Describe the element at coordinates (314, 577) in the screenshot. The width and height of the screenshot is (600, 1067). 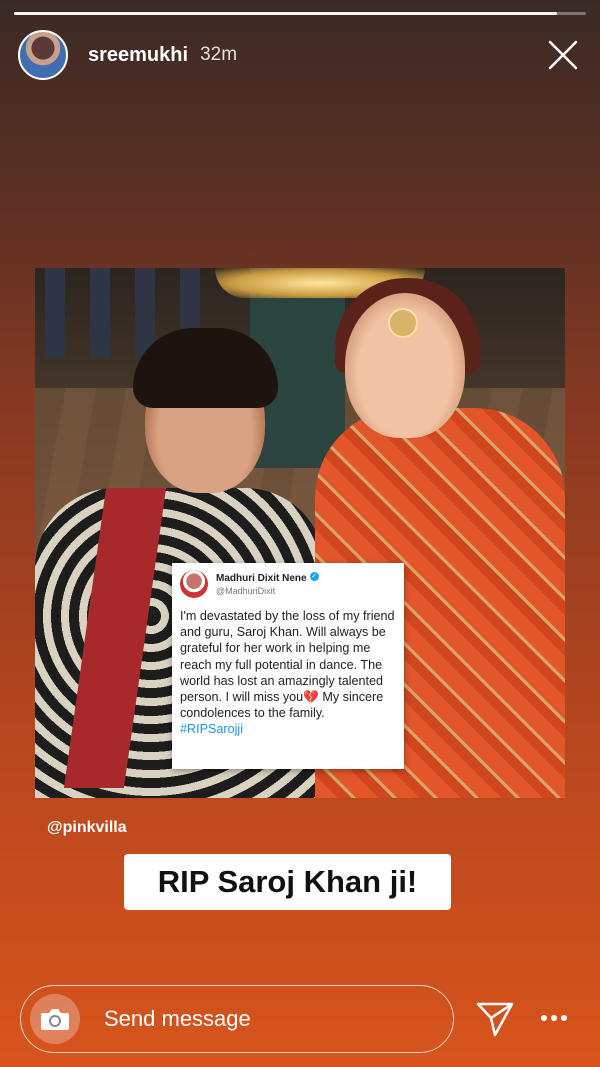
I see `verified-badge-icon: ✓` at that location.